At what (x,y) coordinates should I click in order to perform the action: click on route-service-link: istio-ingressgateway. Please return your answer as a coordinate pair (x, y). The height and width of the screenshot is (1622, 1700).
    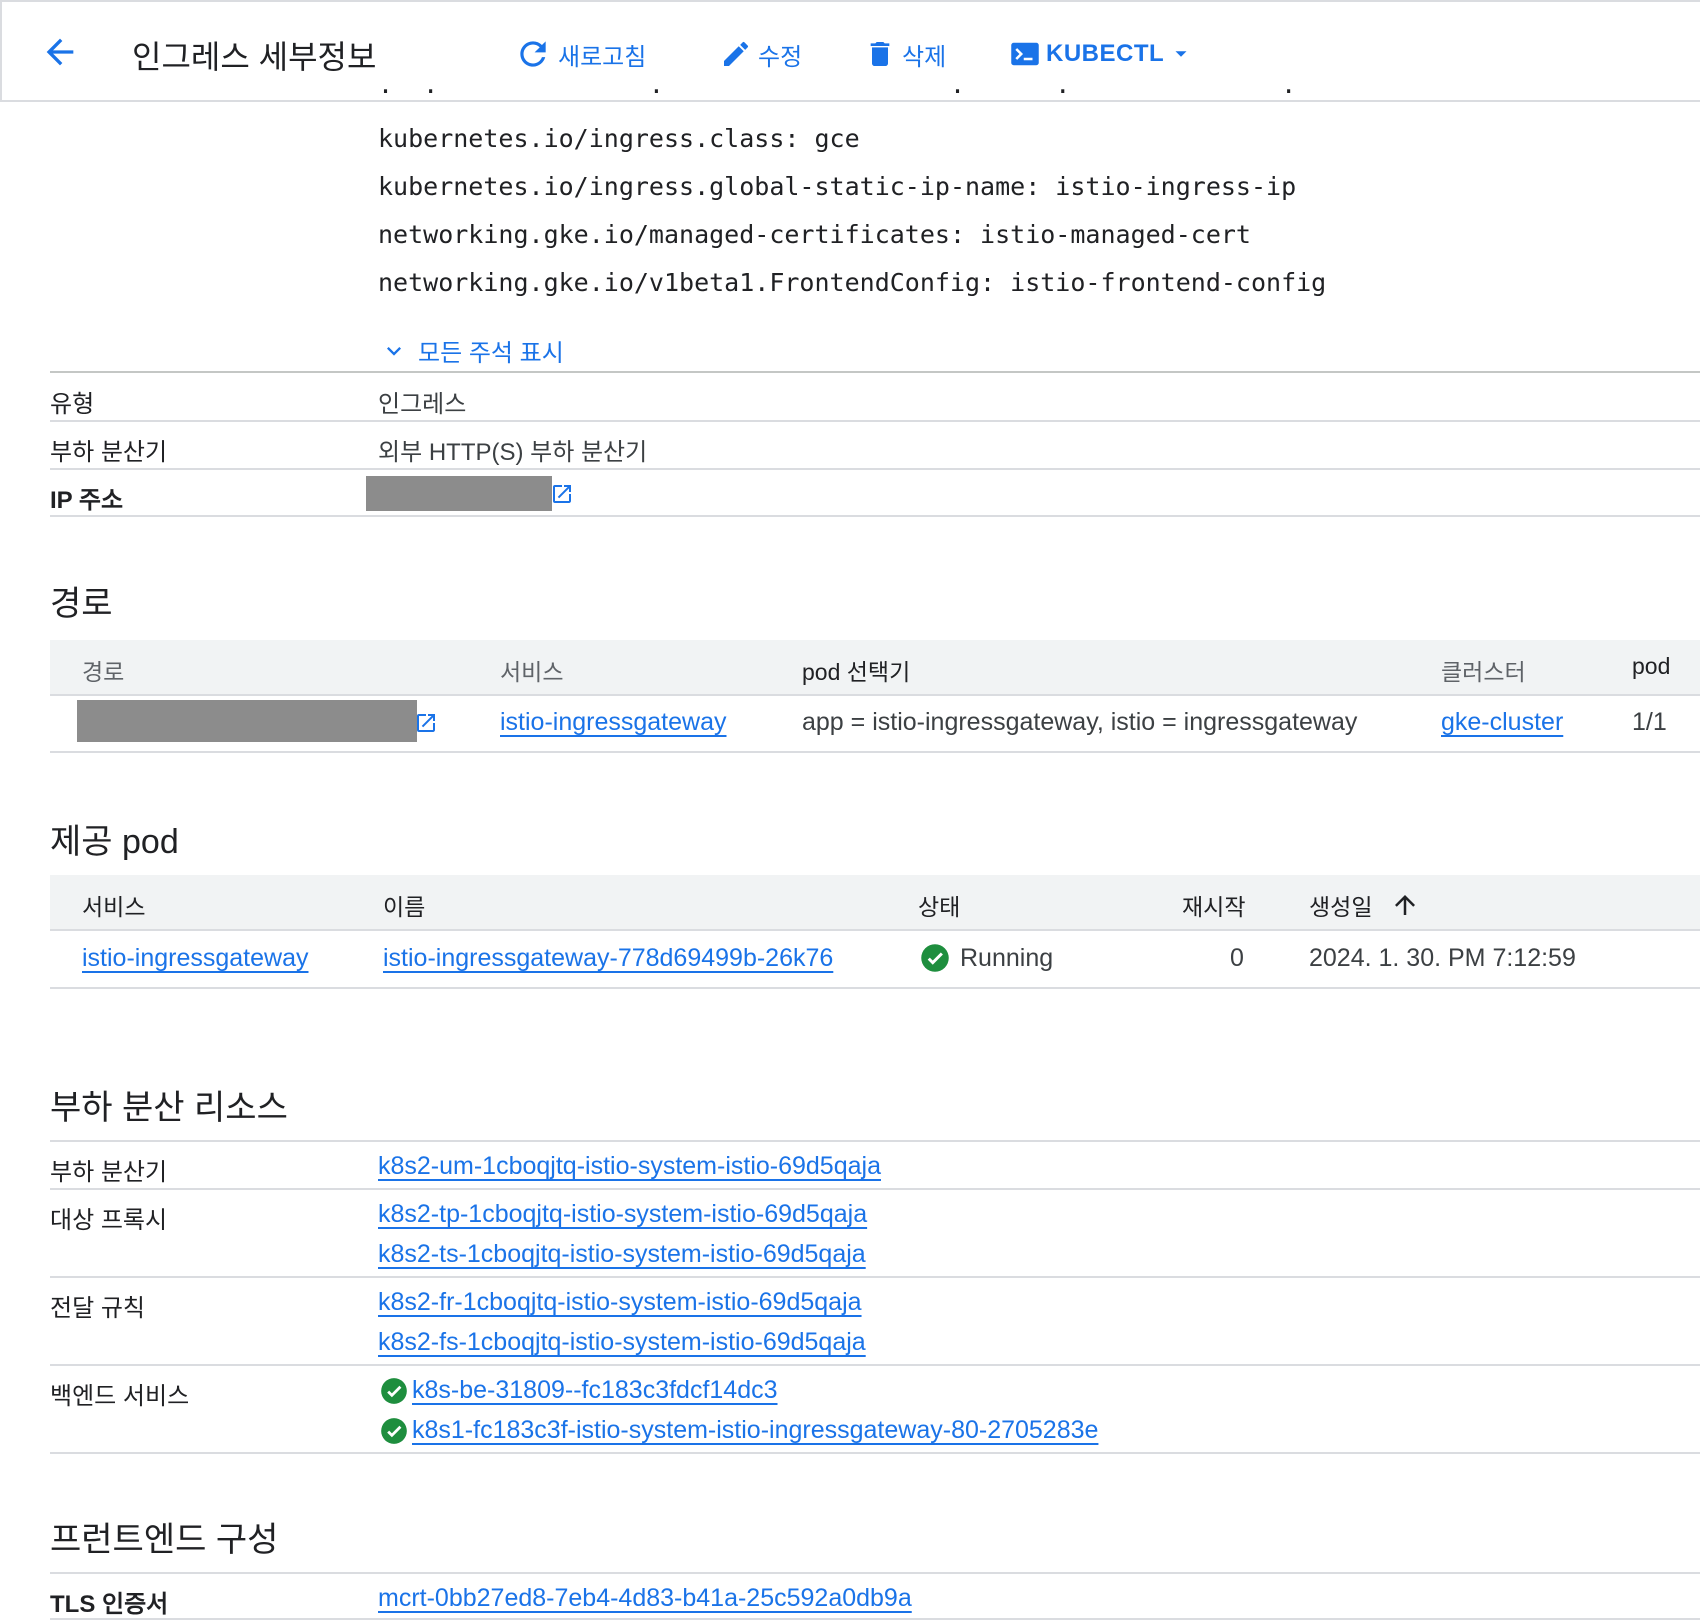
    Looking at the image, I should click on (613, 722).